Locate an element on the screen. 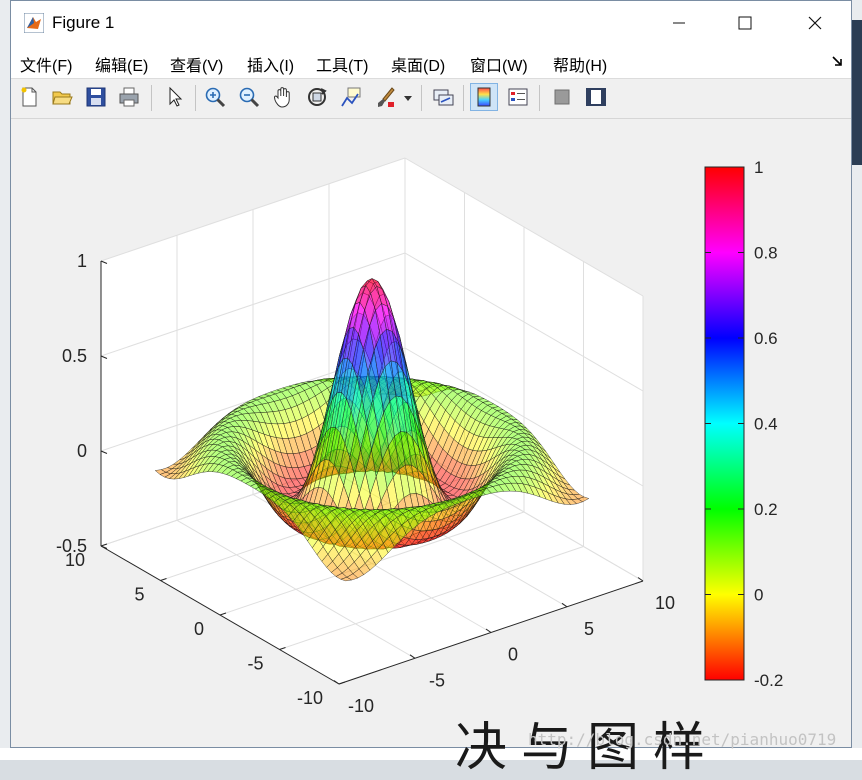 Image resolution: width=862 pixels, height=780 pixels. minimize-icon is located at coordinates (679, 23).